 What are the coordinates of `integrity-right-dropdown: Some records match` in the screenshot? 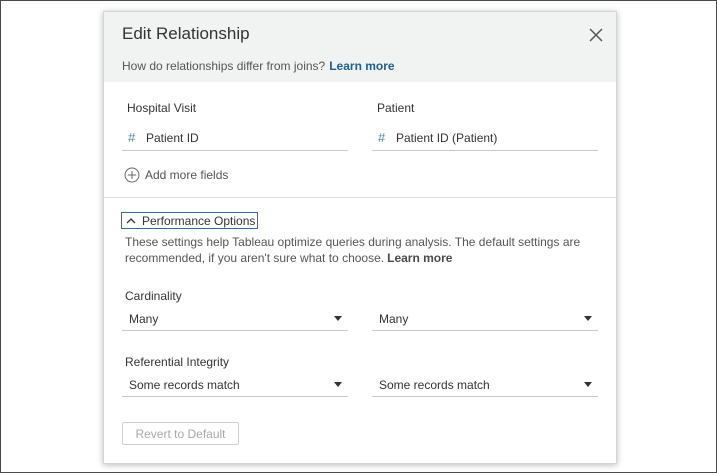 It's located at (485, 385).